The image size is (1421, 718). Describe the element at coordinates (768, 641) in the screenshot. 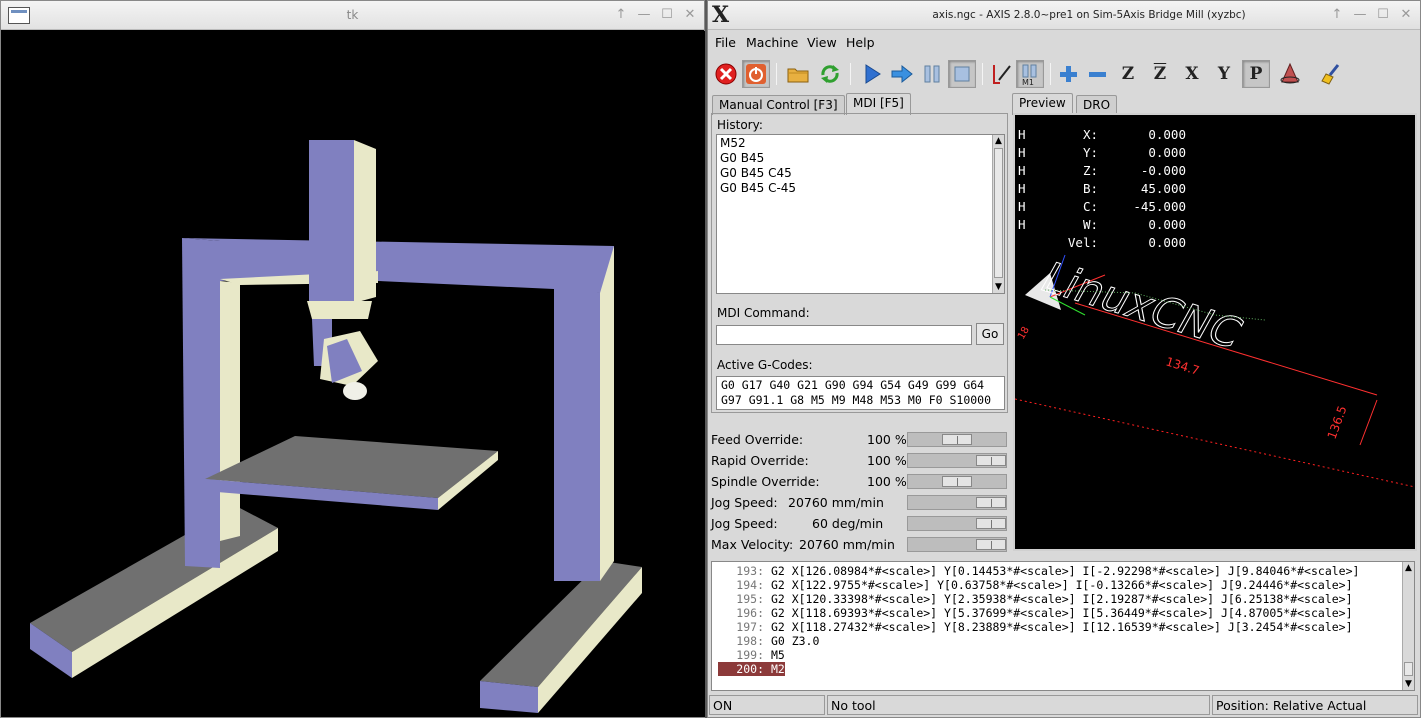

I see `program-line: 198: G0 Z3.0` at that location.